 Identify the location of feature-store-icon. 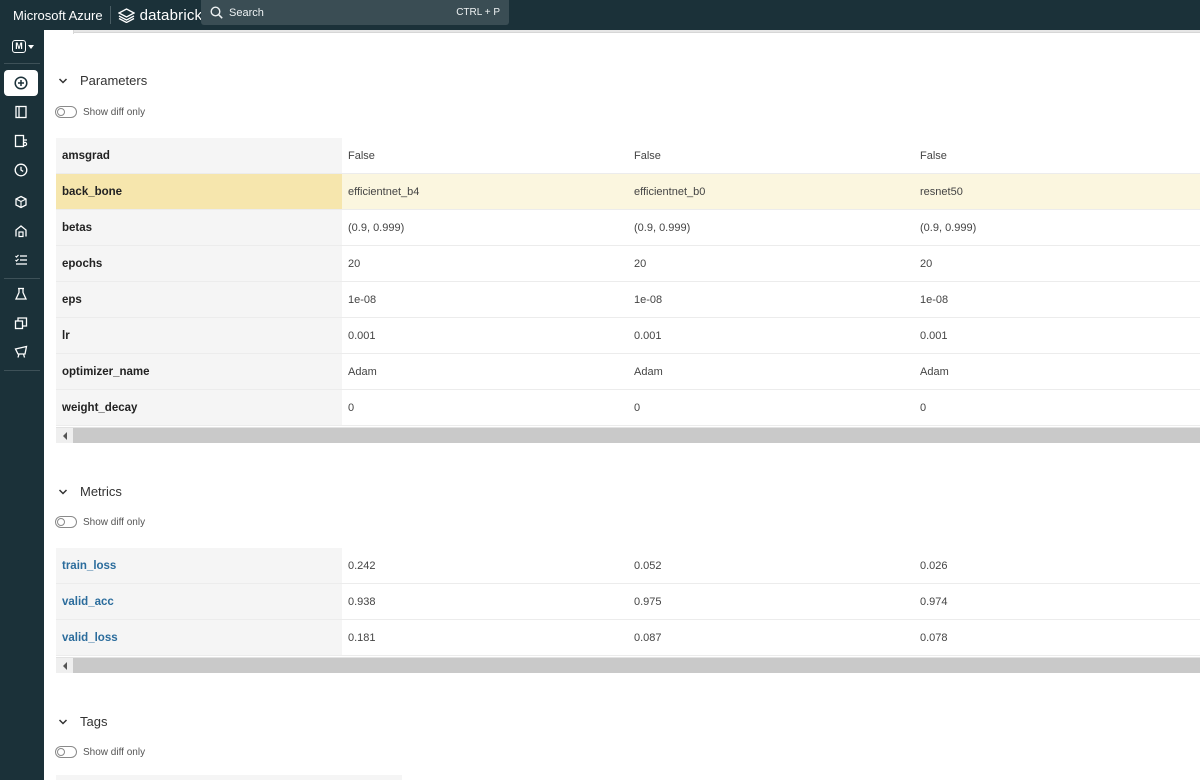
(21, 323).